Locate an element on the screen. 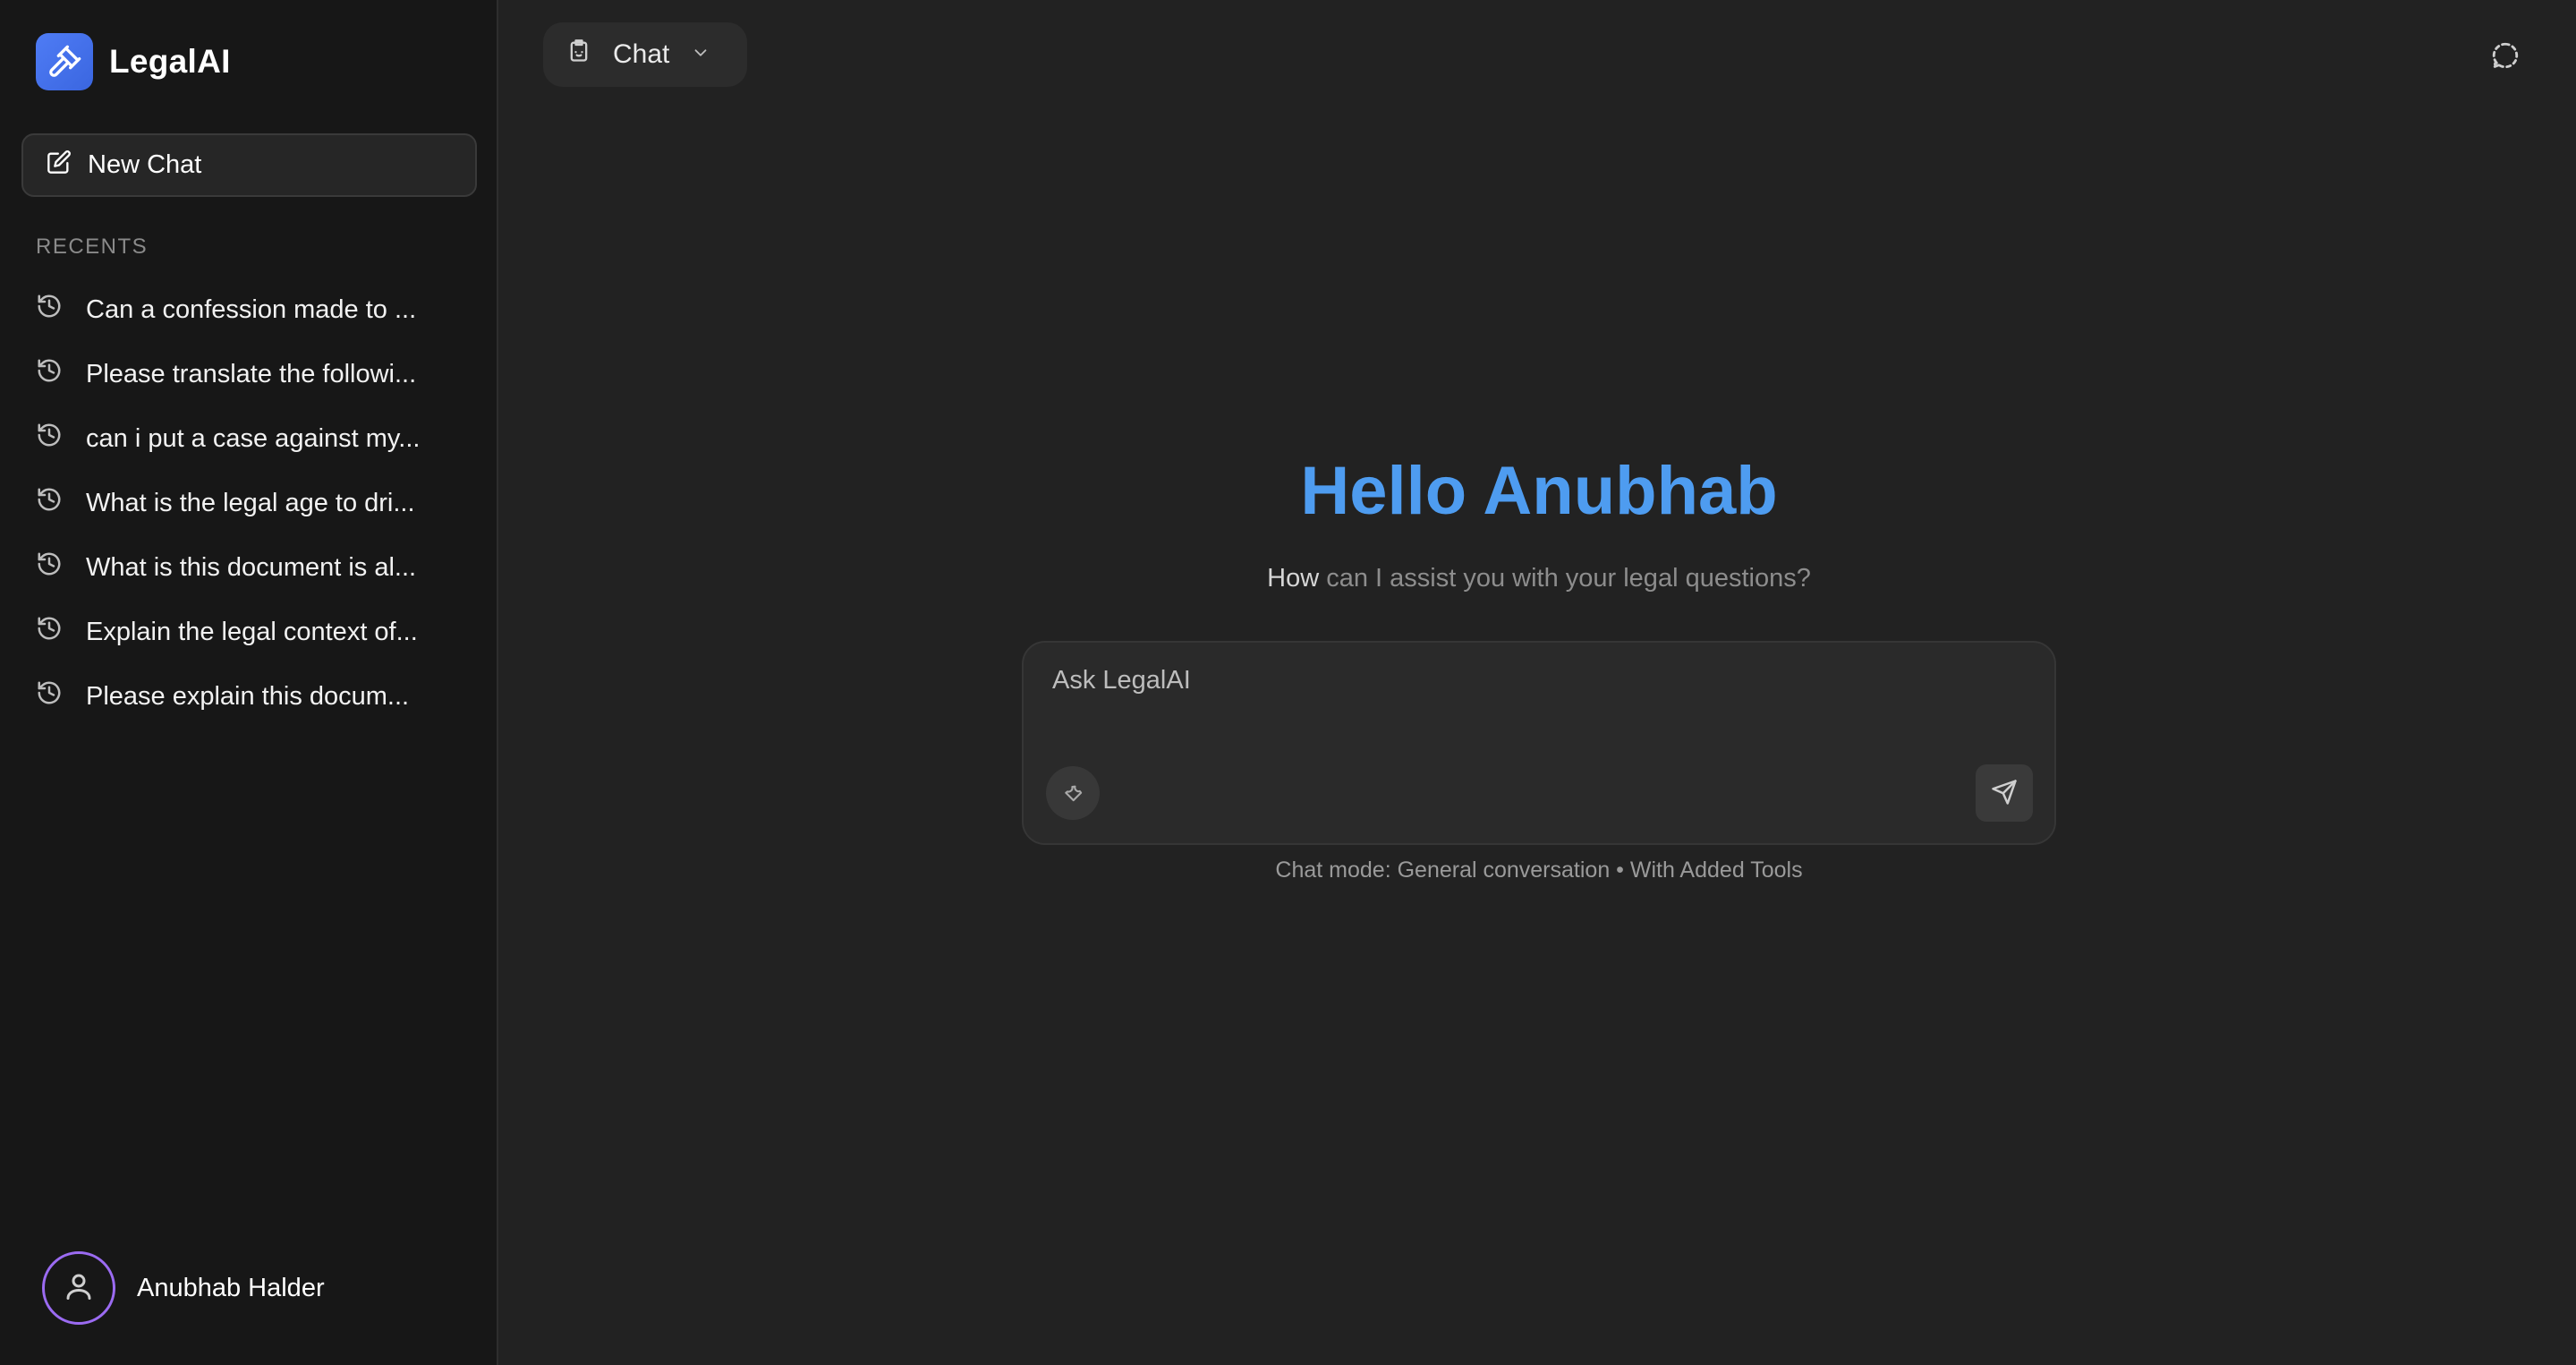 The width and height of the screenshot is (2576, 1365). greeting-title: Hello Anubhab is located at coordinates (1539, 491).